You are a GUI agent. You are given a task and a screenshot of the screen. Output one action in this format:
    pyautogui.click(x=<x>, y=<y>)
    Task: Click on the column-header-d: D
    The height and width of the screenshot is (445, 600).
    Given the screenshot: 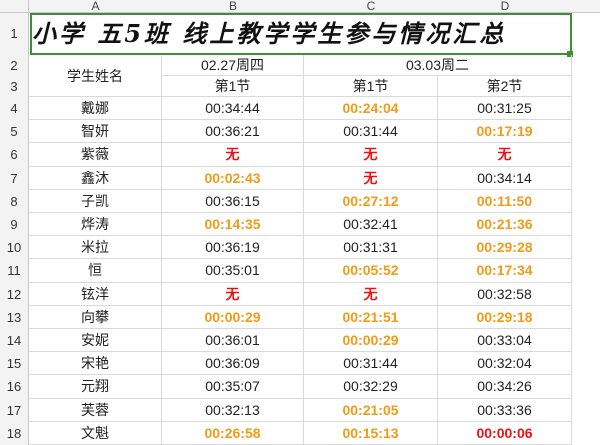 What is the action you would take?
    pyautogui.click(x=505, y=6)
    